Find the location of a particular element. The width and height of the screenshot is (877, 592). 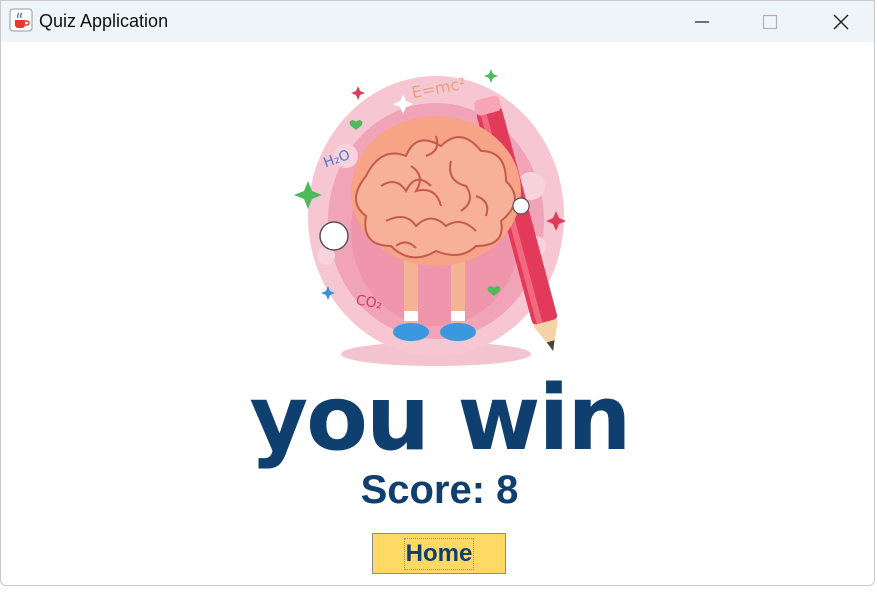

window-title: Quiz Application is located at coordinates (104, 21).